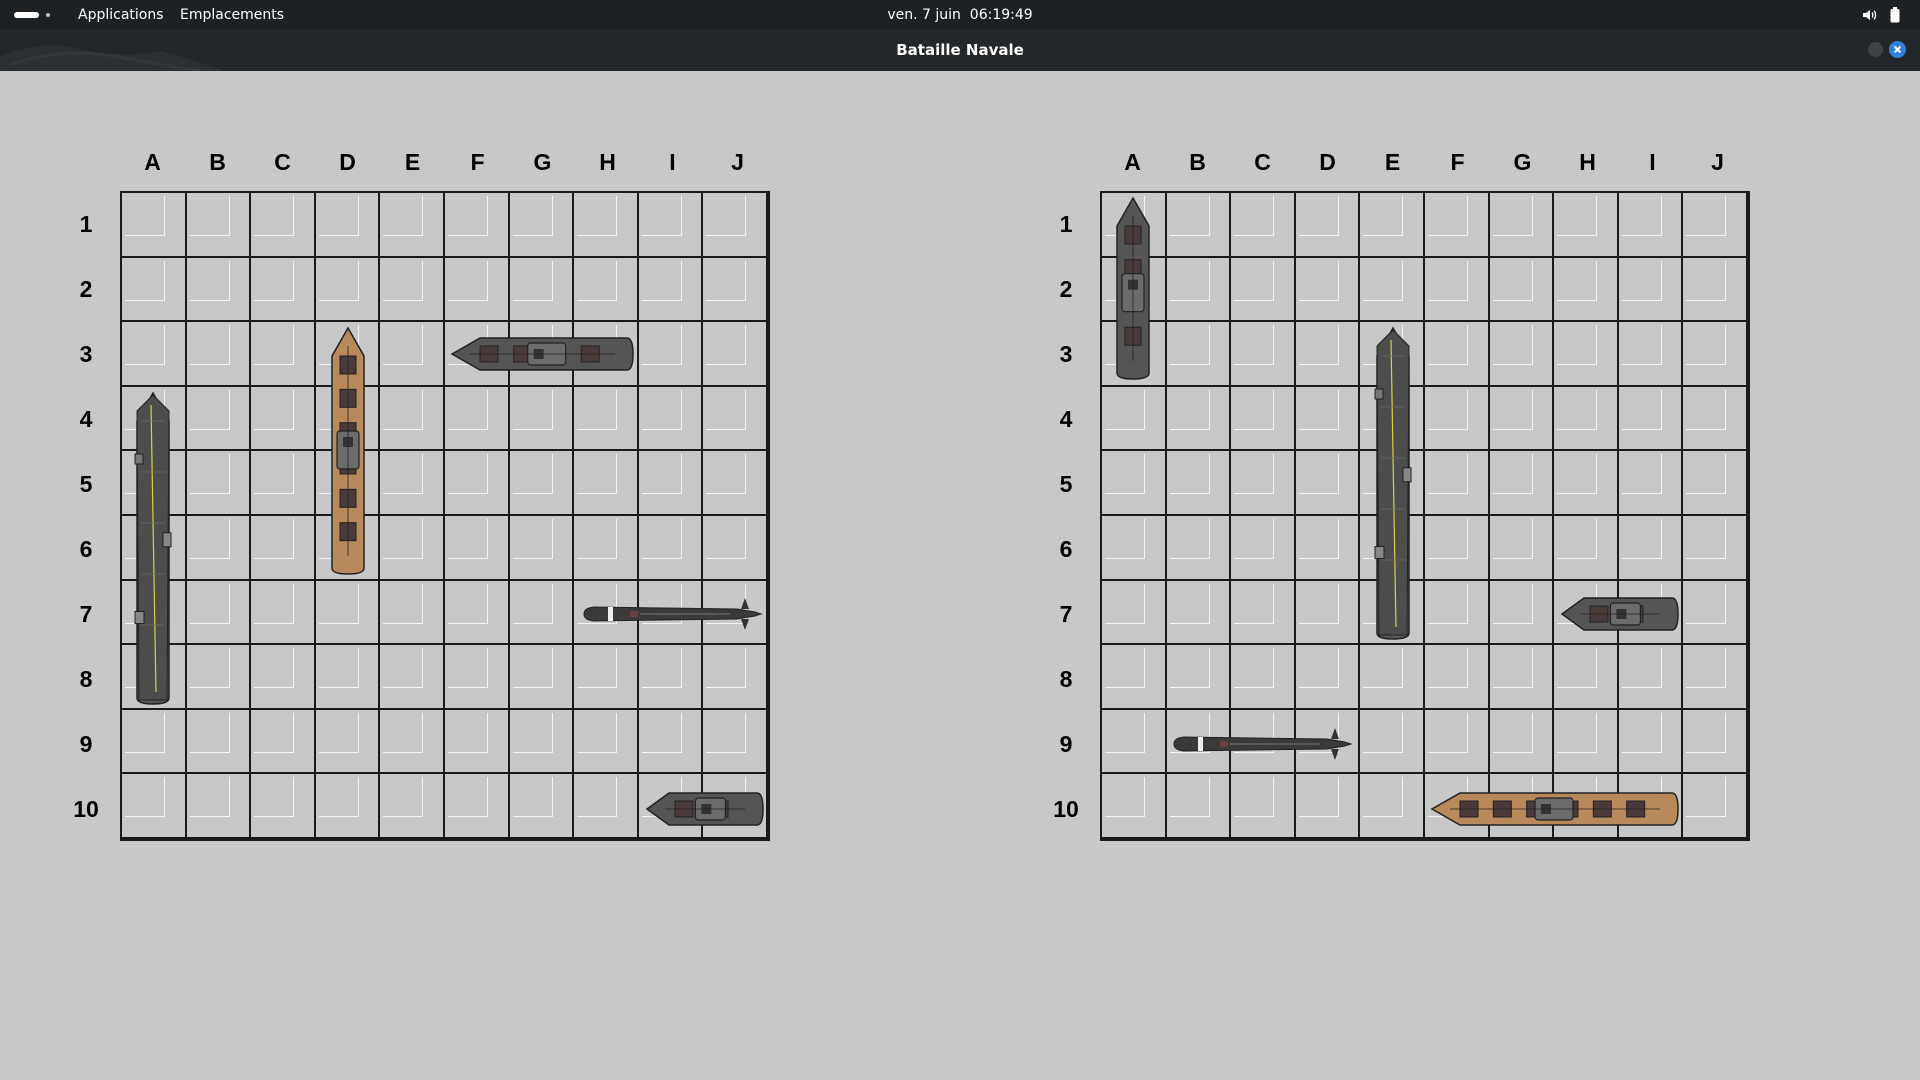 This screenshot has width=1920, height=1080. I want to click on places-menu: Emplacements, so click(232, 15).